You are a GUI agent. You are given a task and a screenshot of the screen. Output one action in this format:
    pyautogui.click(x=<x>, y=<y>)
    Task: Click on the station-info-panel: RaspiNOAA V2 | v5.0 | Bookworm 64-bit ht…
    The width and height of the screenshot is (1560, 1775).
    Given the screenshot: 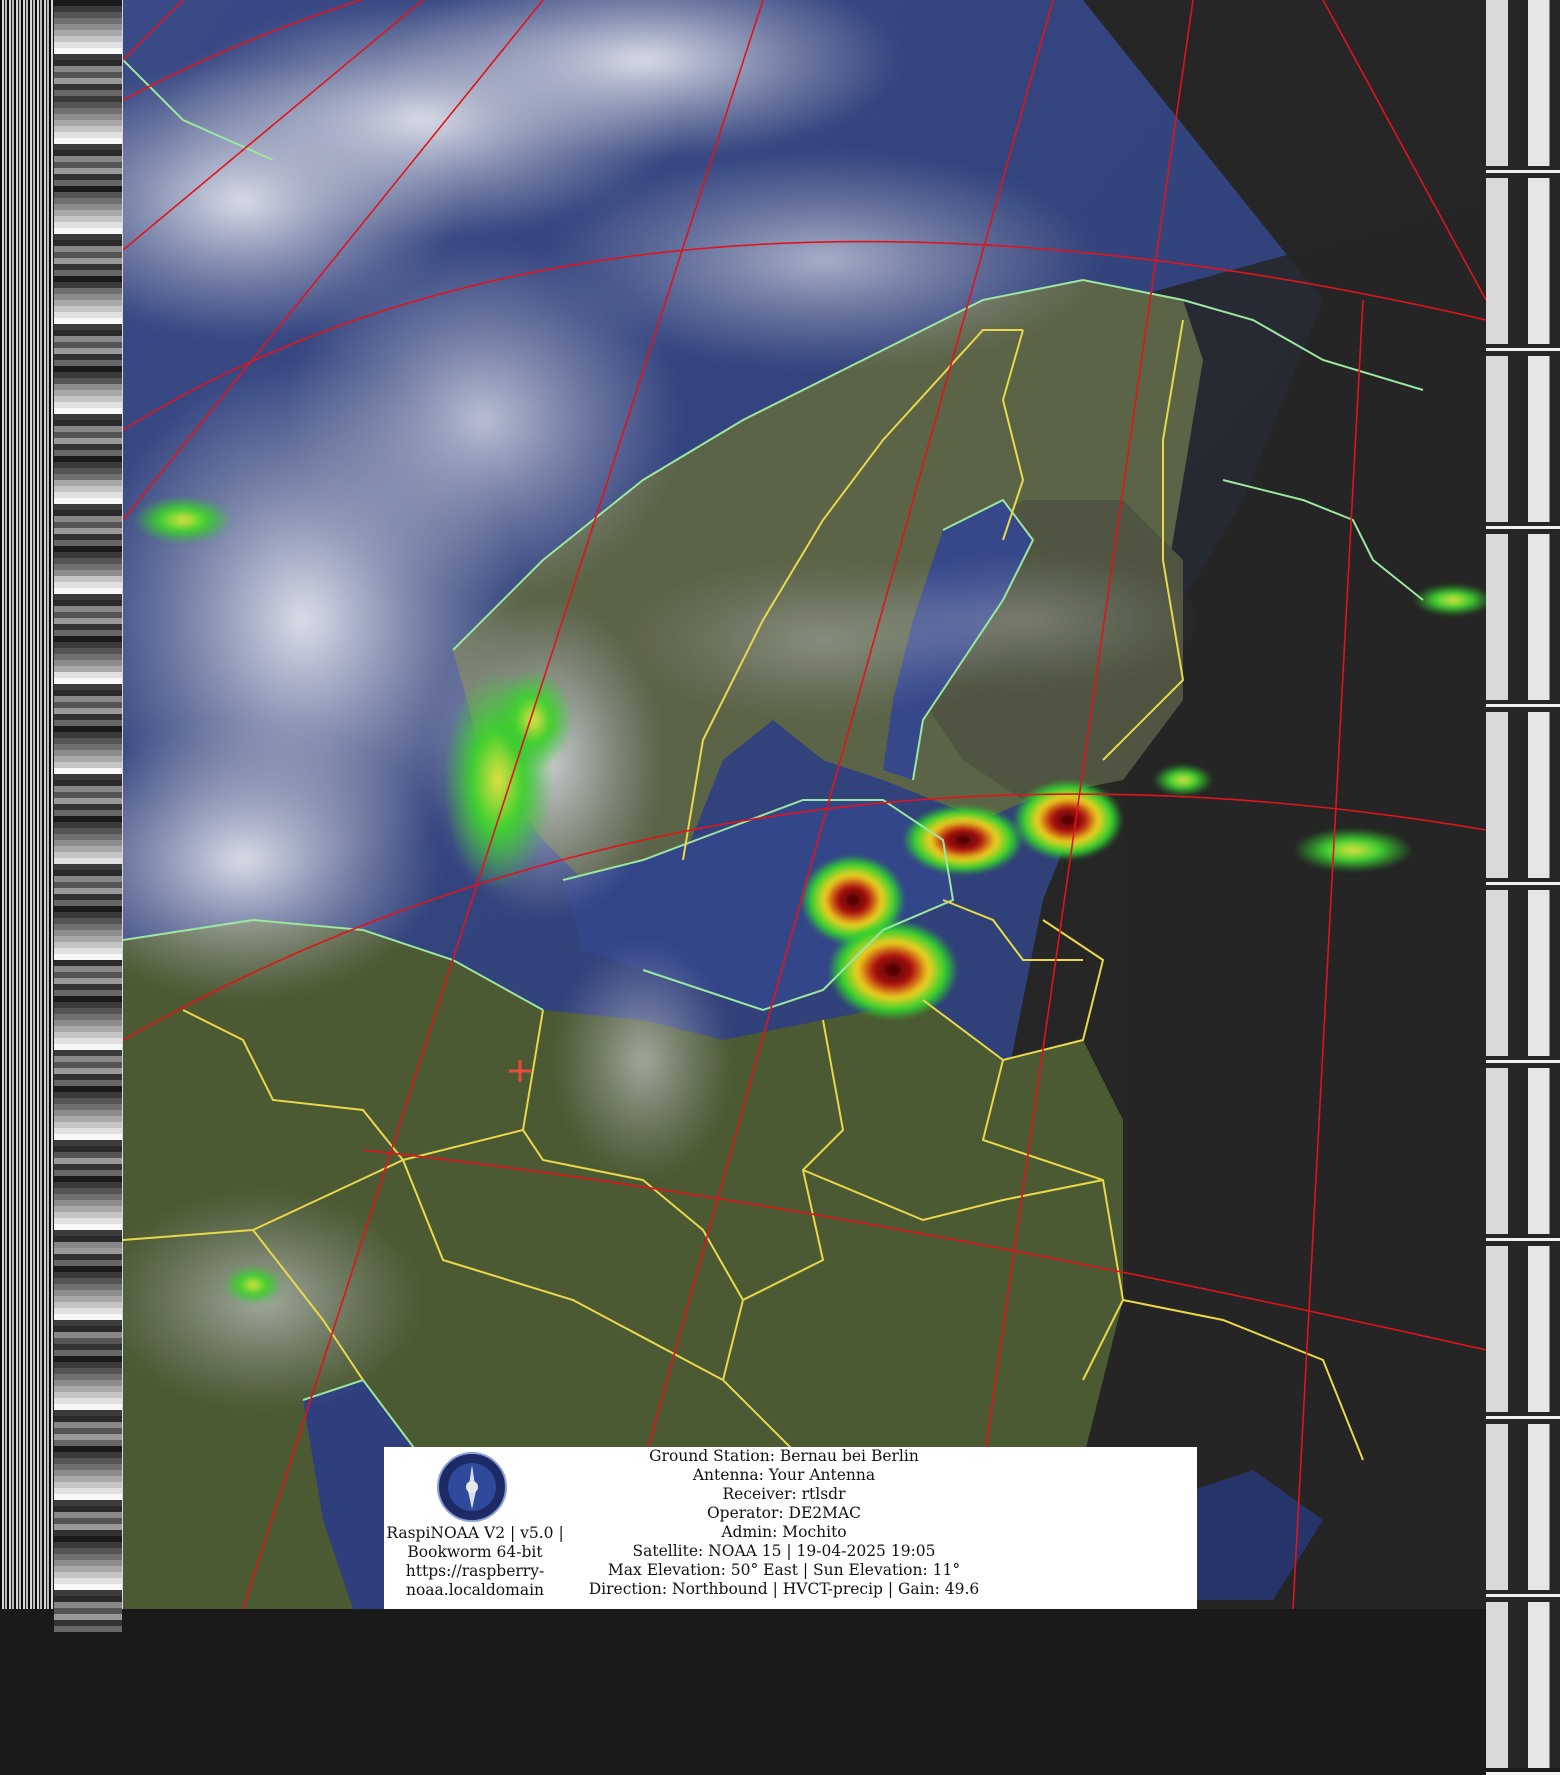 What is the action you would take?
    pyautogui.click(x=790, y=1528)
    